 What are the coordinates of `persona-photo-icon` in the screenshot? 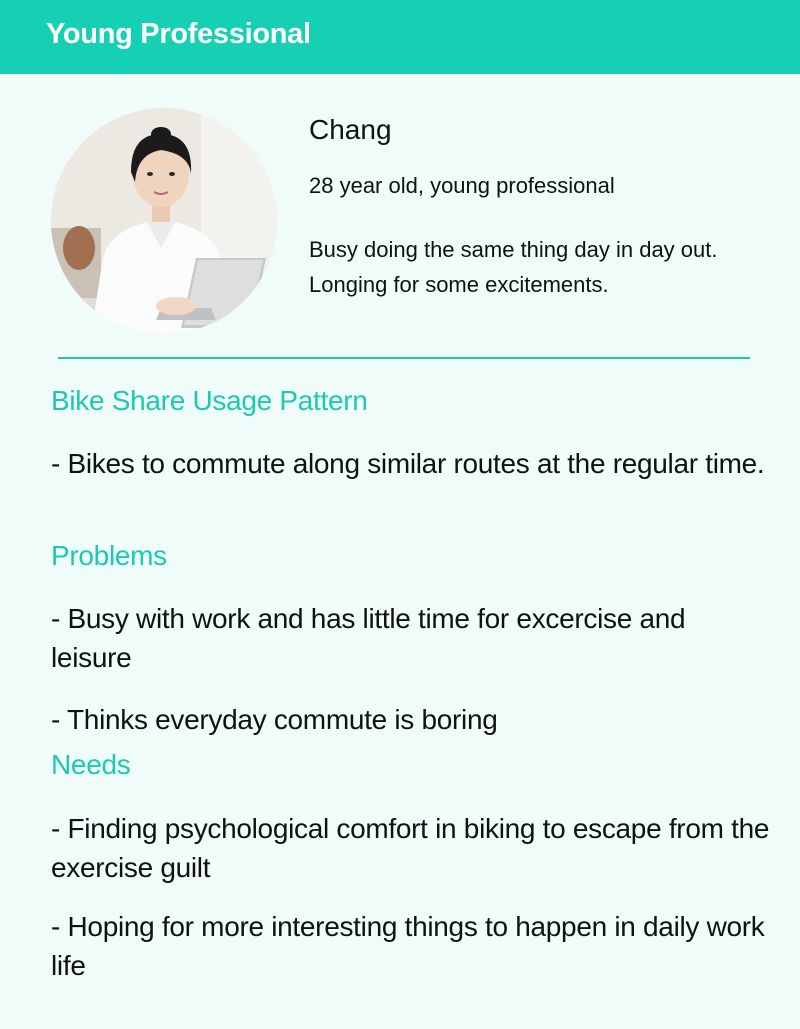 It's located at (164, 221).